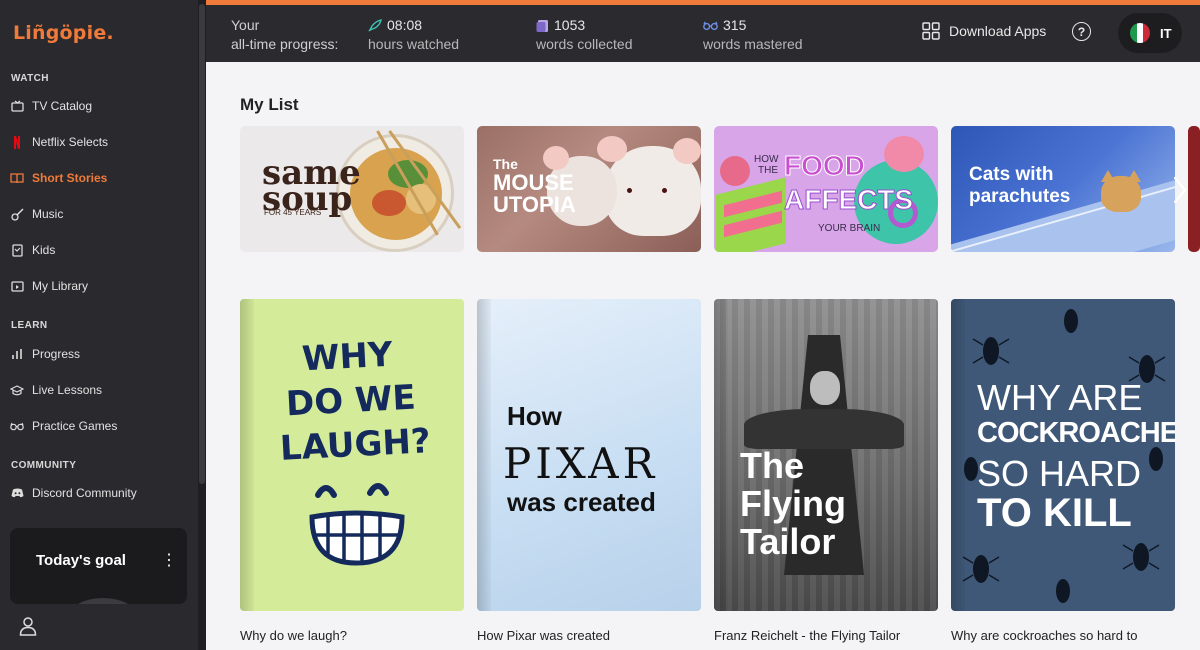 The image size is (1200, 650). I want to click on thumb-line: FOOD, so click(825, 166).